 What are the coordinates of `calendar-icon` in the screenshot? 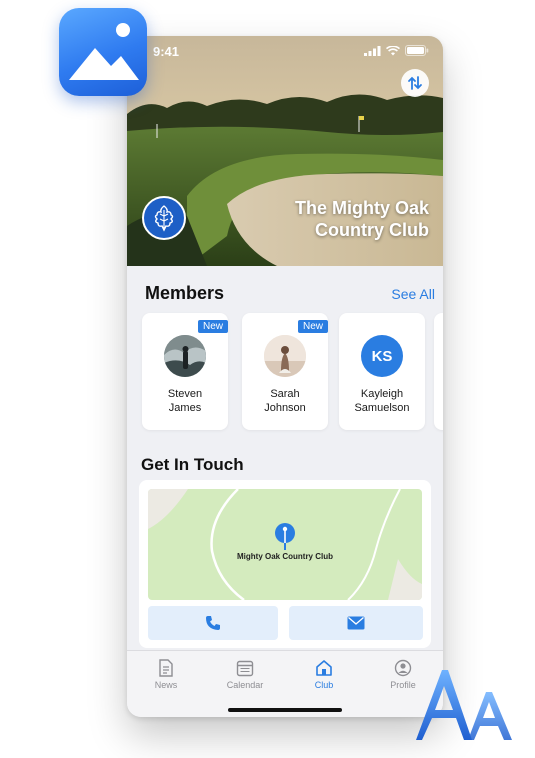 It's located at (245, 668).